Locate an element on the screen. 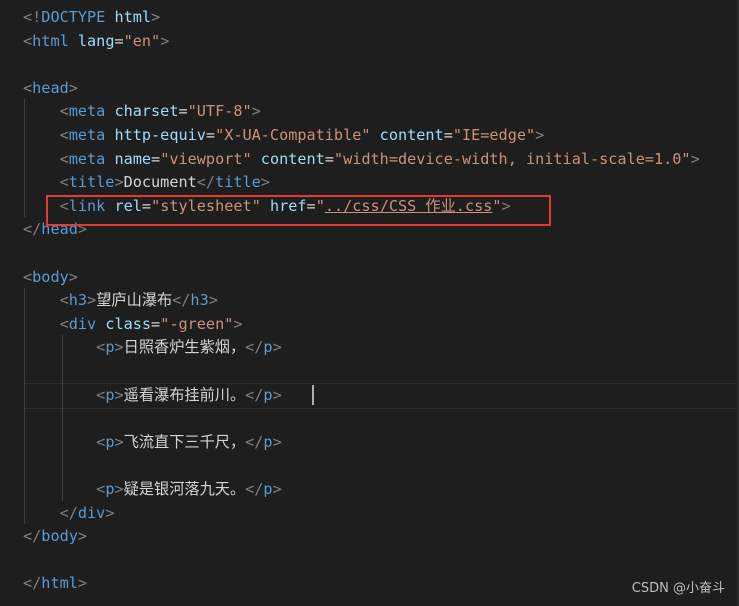 The height and width of the screenshot is (606, 739). code-token: "width=device-width, initial-scale=1.0" is located at coordinates (512, 158).